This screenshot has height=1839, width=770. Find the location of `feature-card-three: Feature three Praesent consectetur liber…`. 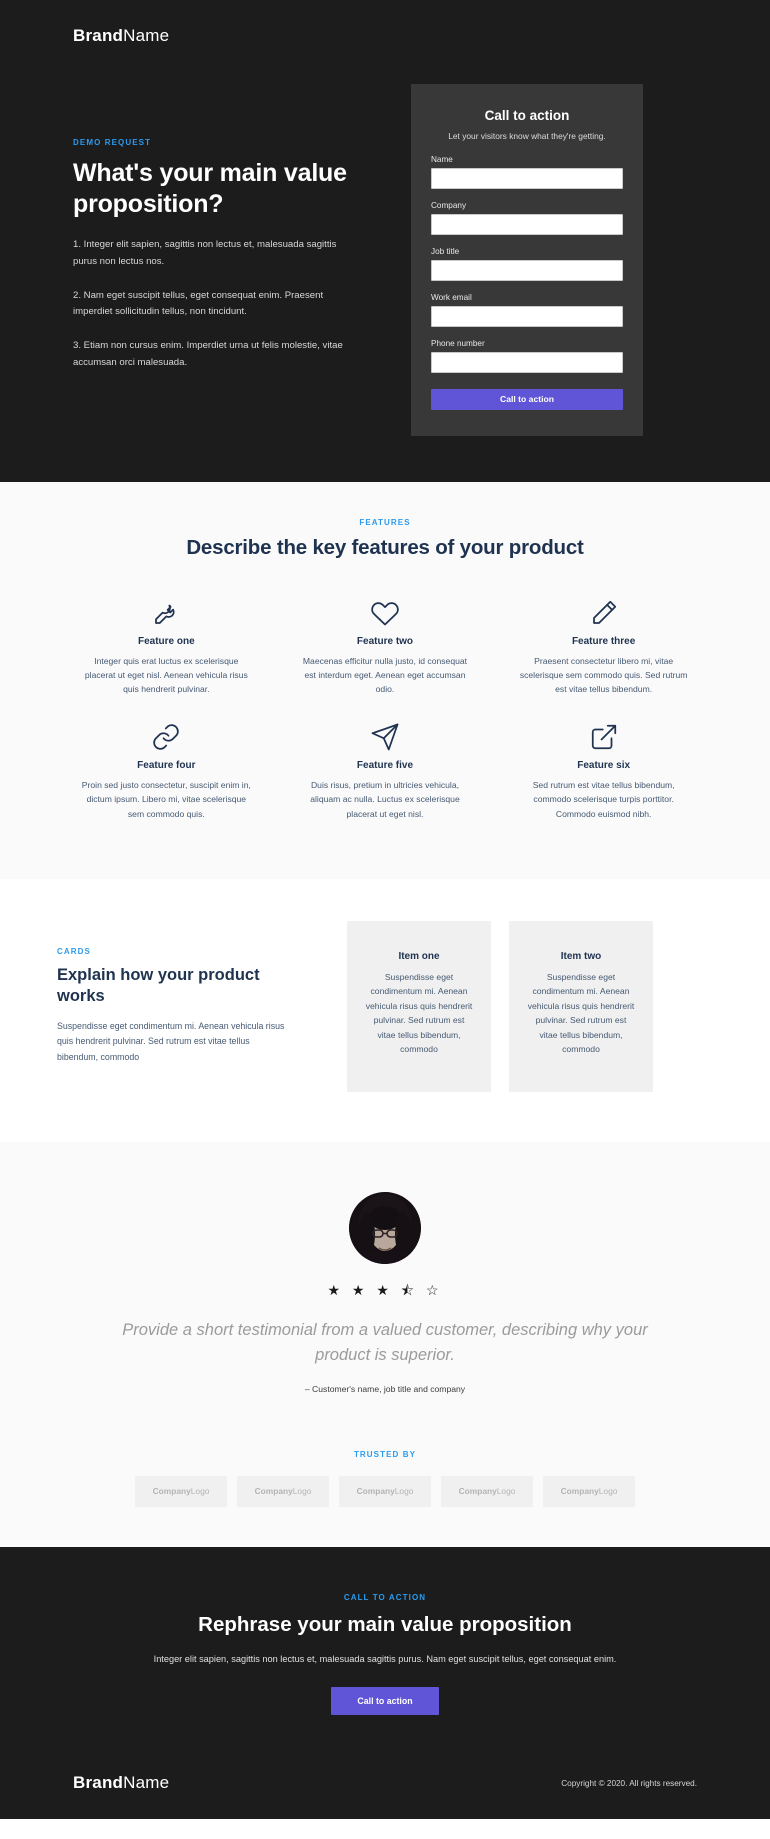

feature-card-three: Feature three Praesent consectetur liber… is located at coordinates (603, 644).